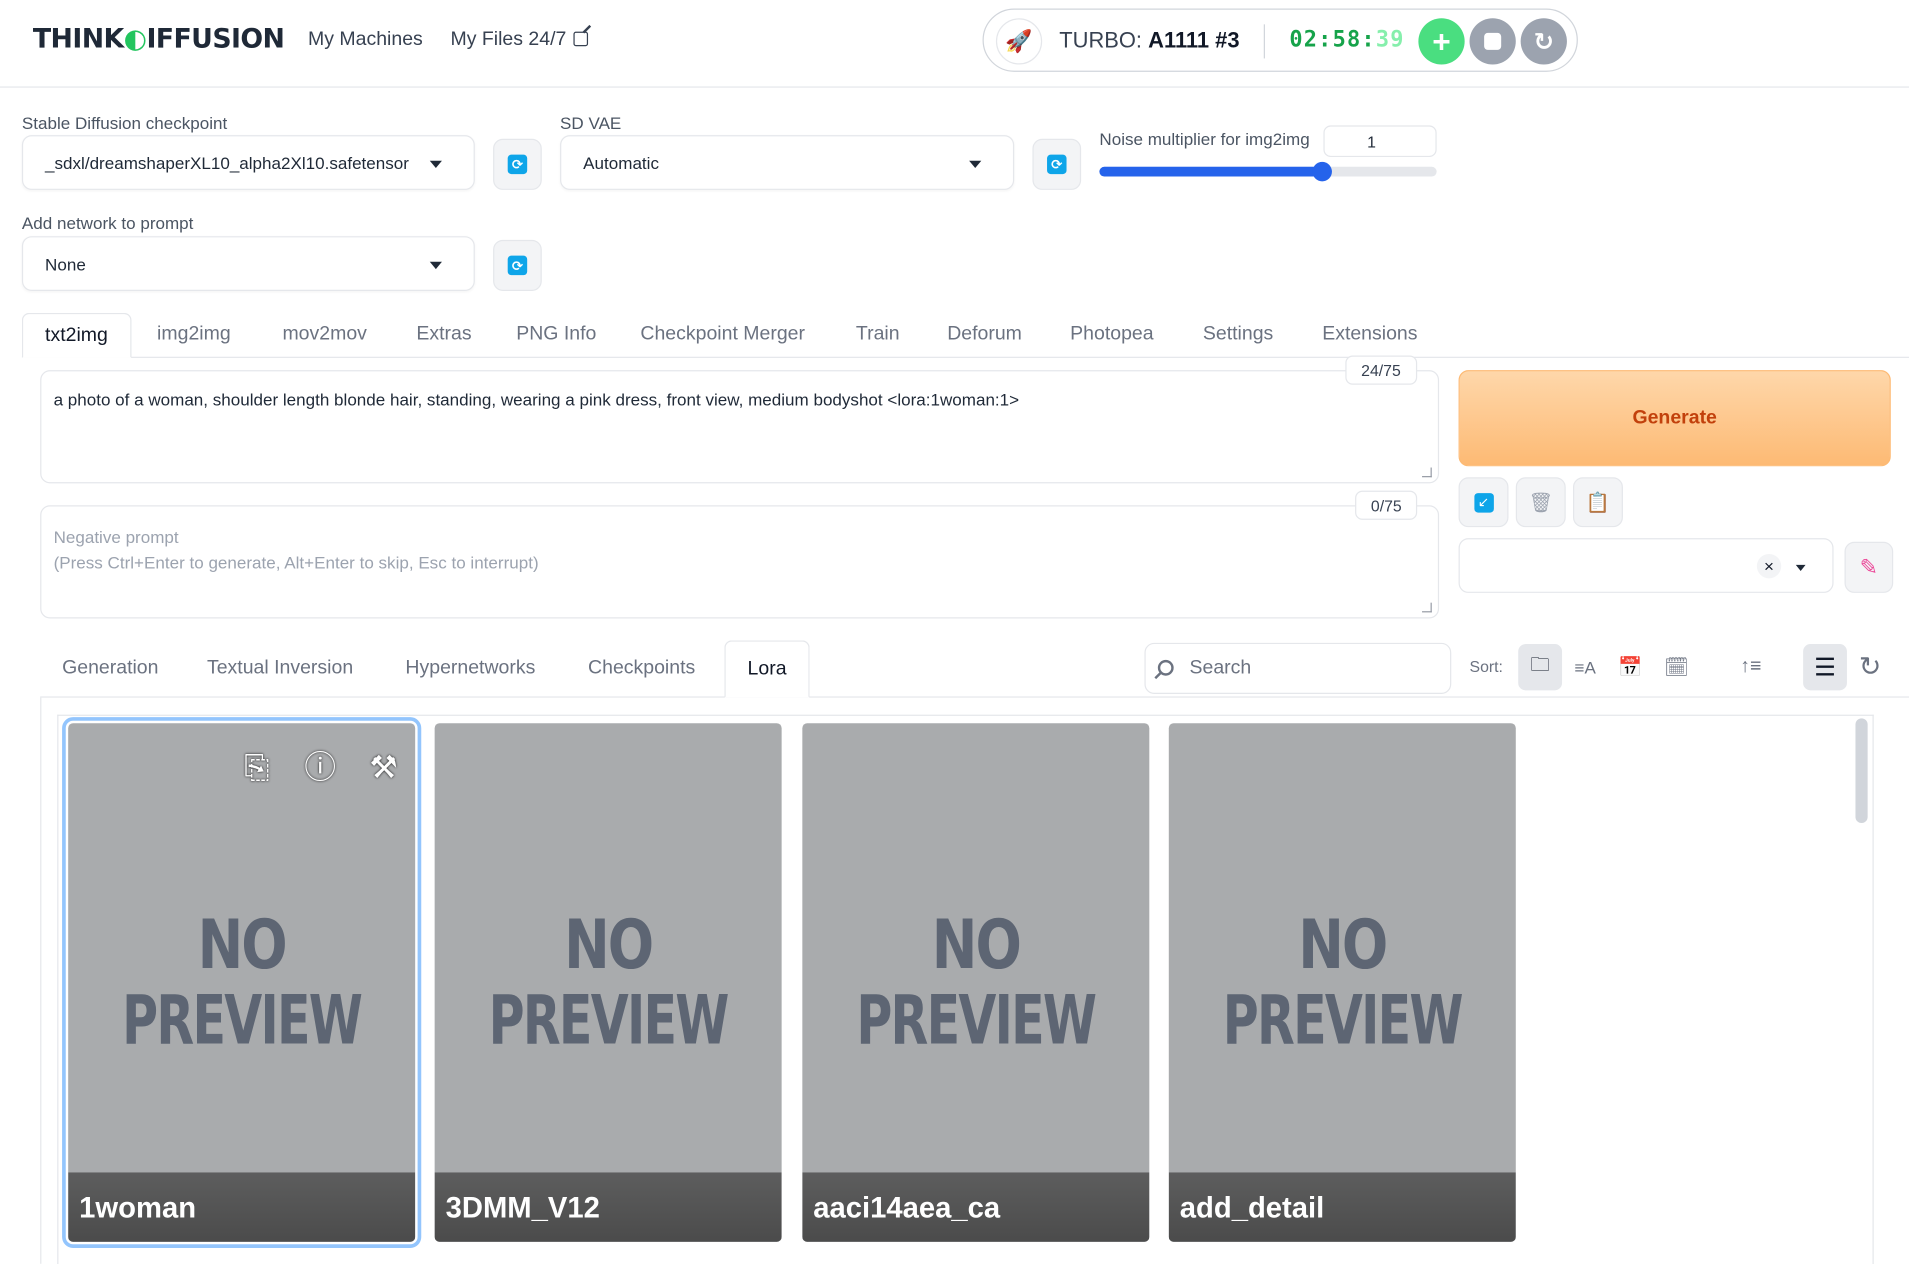 This screenshot has height=1264, width=1909. I want to click on noise-slider-fill, so click(1210, 171).